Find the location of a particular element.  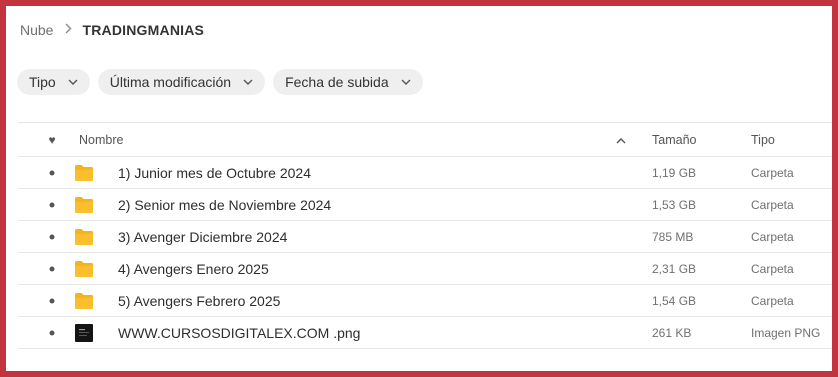

file-size: 261 KB is located at coordinates (672, 332).